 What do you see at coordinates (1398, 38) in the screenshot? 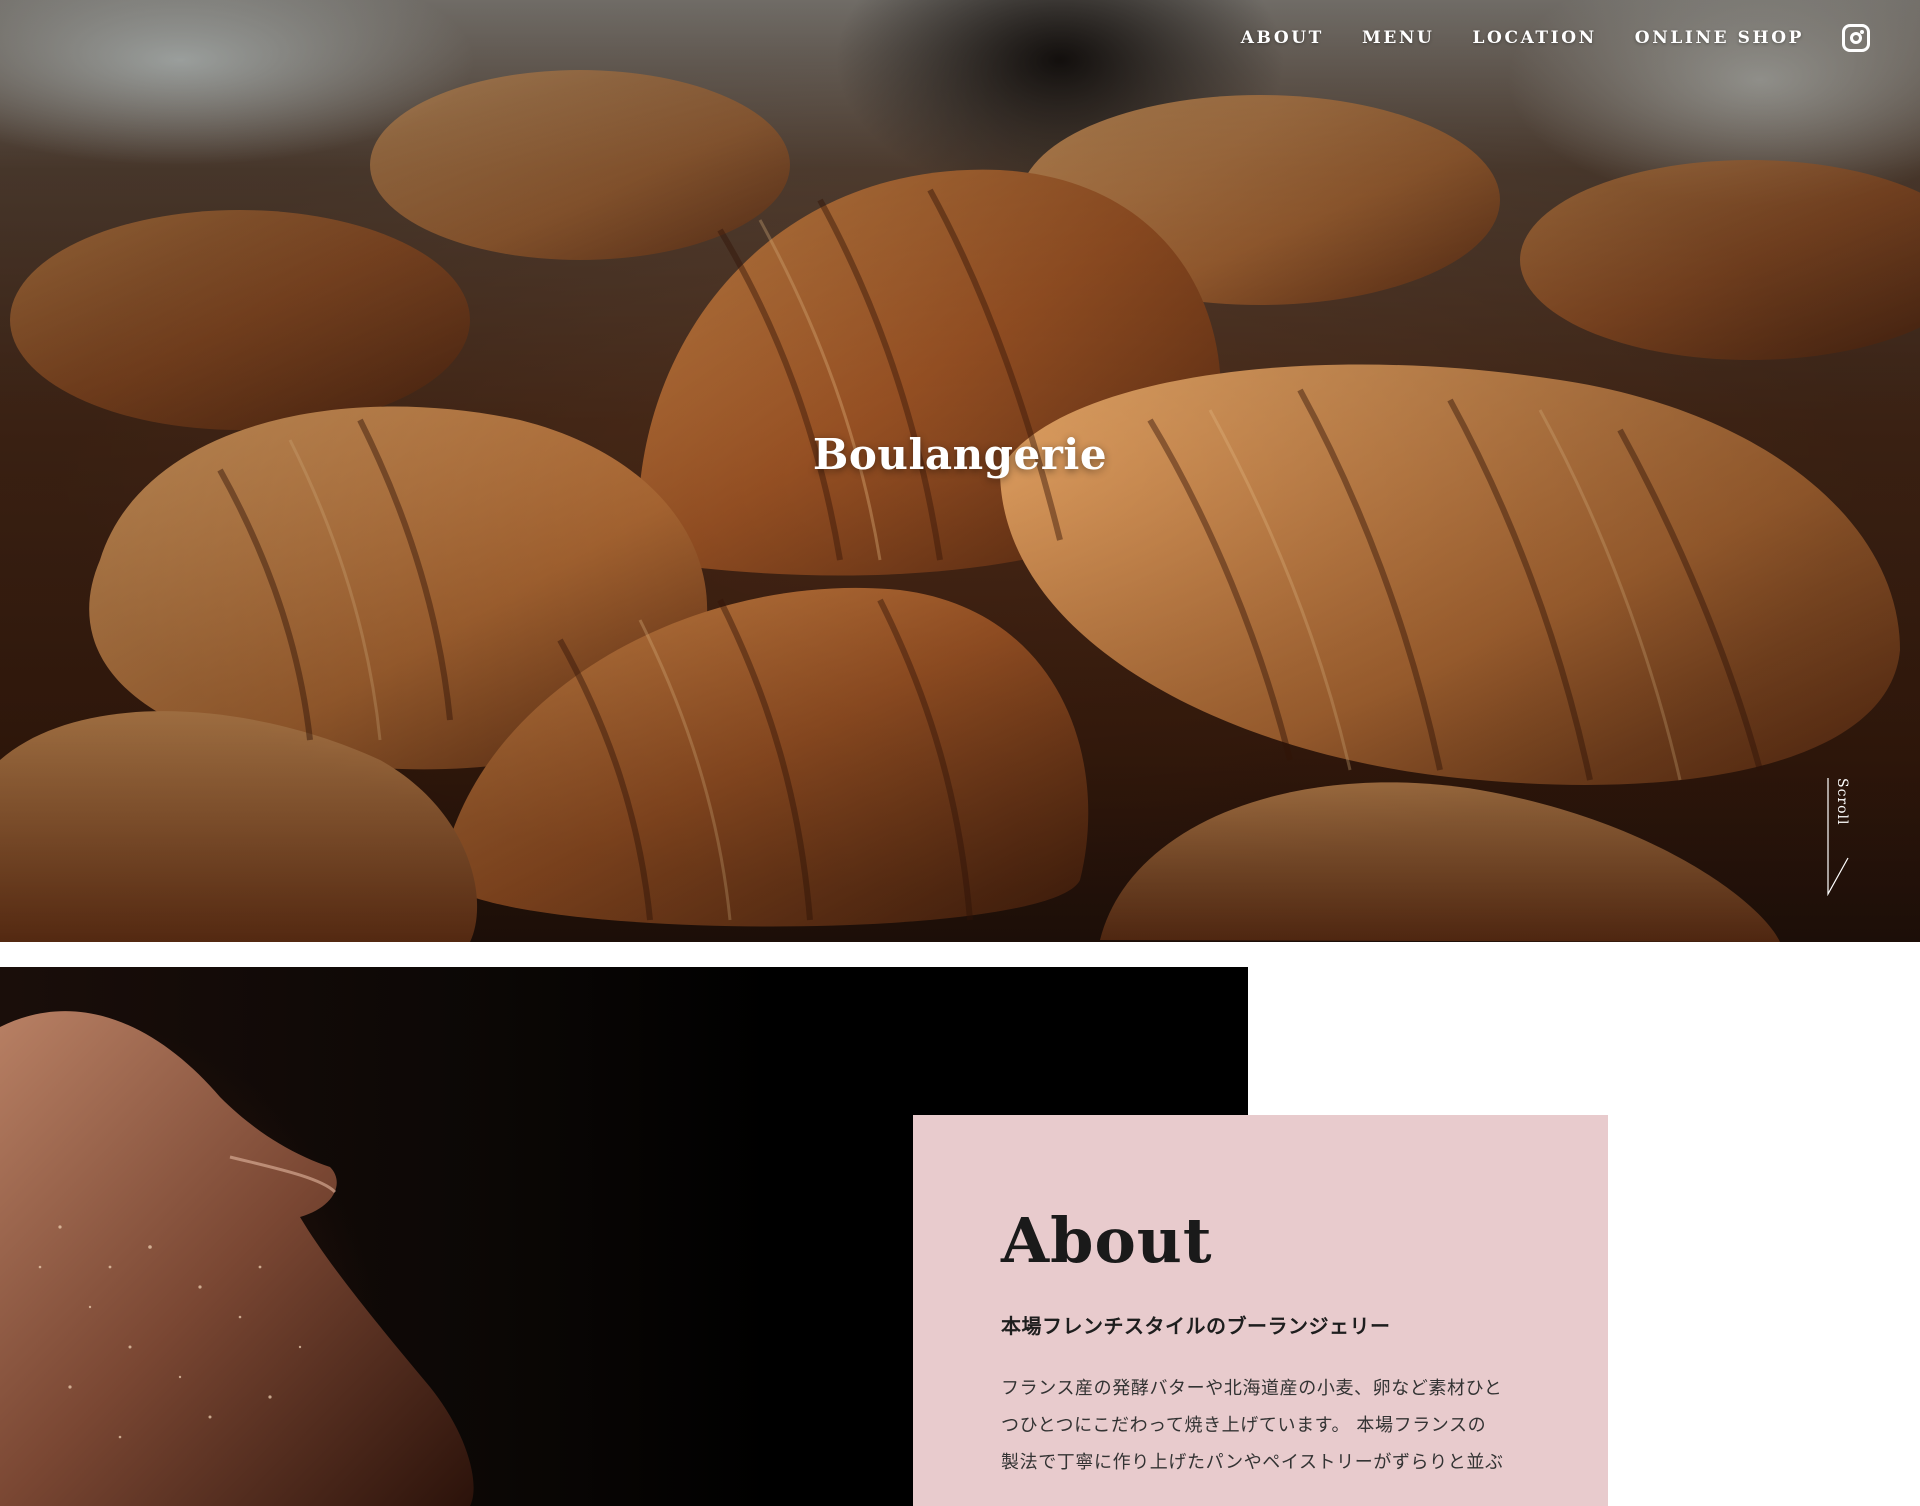
I see `nav-menu: MENU` at bounding box center [1398, 38].